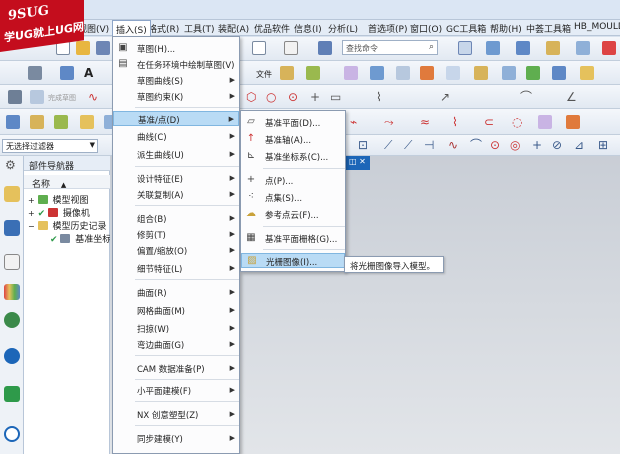 Image resolution: width=620 pixels, height=454 pixels. Describe the element at coordinates (176, 368) in the screenshot. I see `menu-item-cam-data-prep: CAM 数据准备(P) ▶` at that location.